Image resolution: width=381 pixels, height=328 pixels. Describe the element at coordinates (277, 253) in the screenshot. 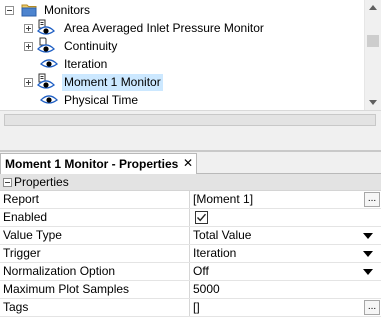

I see `trigger-select: Iteration` at that location.